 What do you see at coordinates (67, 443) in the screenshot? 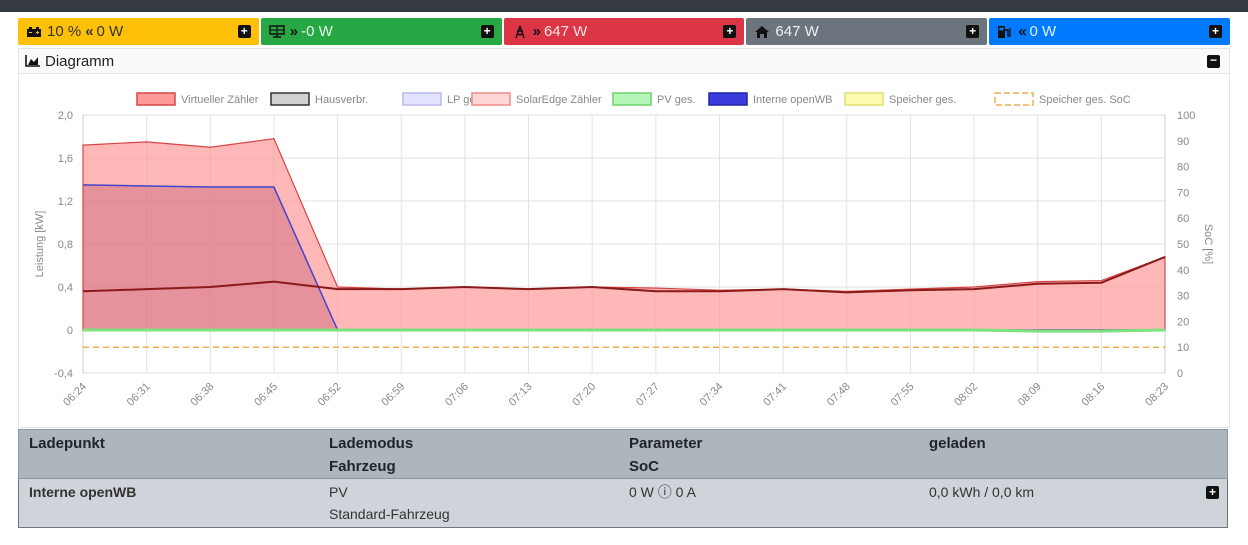
I see `header-ladepunkt: Ladepunkt` at bounding box center [67, 443].